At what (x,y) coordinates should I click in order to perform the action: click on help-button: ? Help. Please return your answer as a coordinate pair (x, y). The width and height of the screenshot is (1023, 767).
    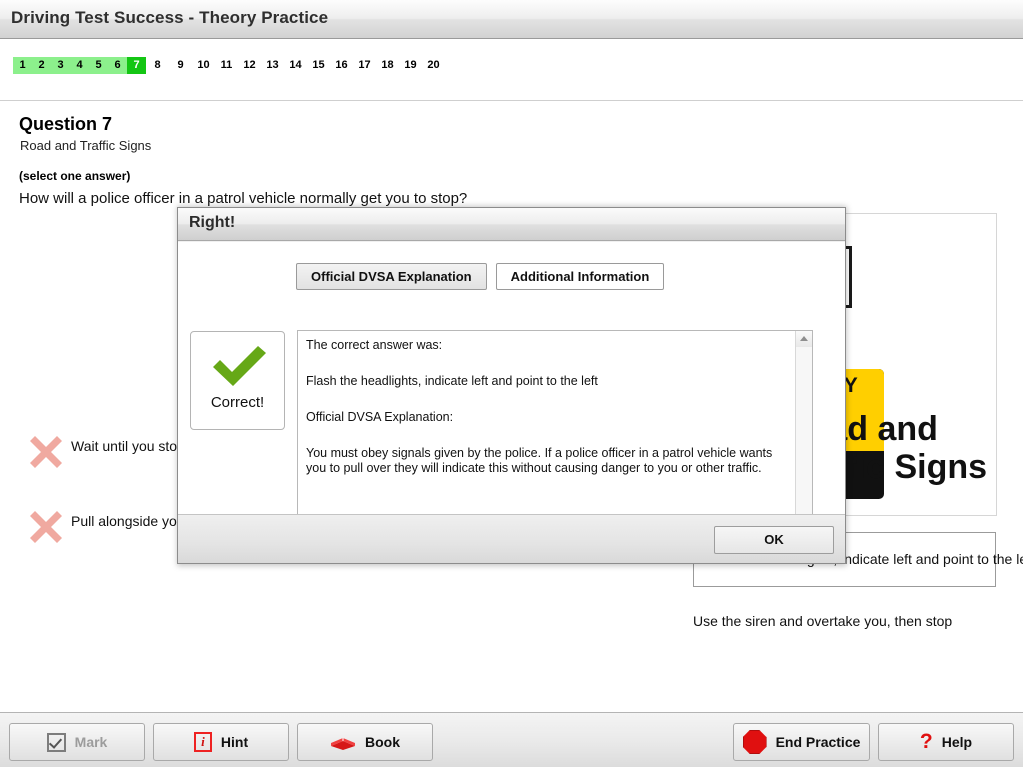
    Looking at the image, I should click on (946, 742).